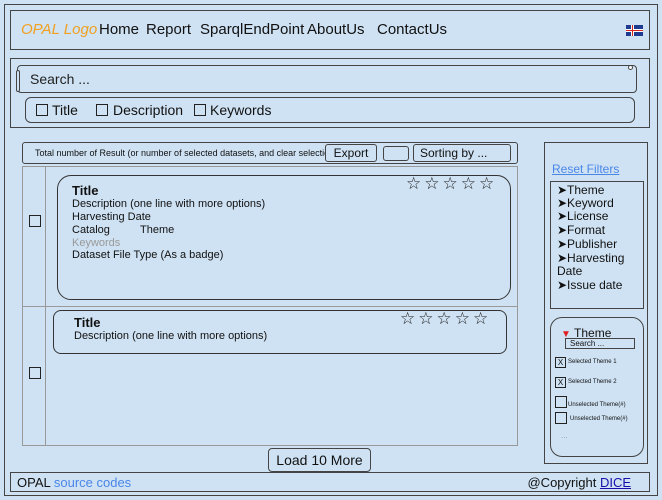  I want to click on facet-harvesting-date: Date, so click(569, 271).